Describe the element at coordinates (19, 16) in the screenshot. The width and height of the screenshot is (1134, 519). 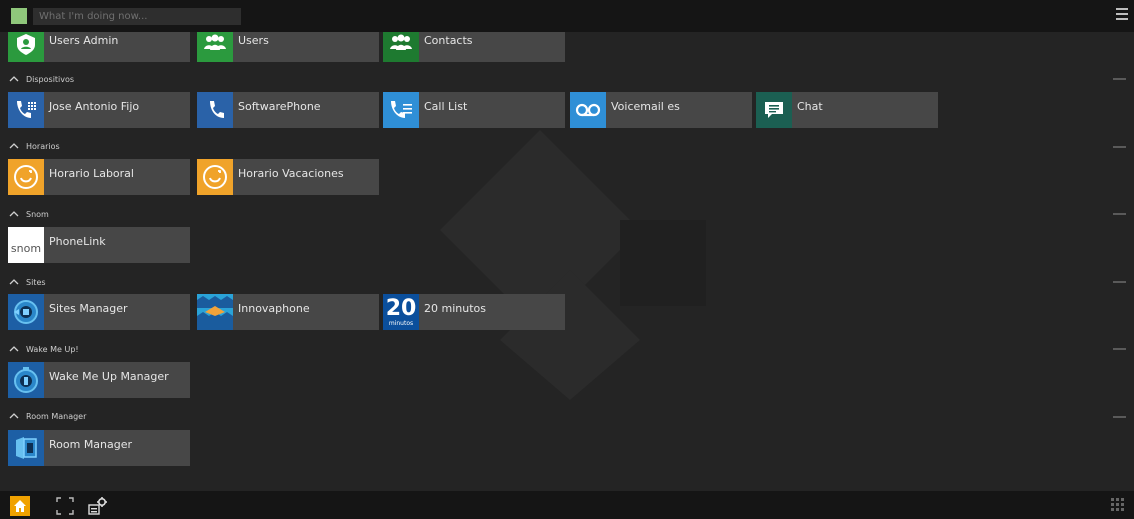
I see `presence-indicator` at that location.